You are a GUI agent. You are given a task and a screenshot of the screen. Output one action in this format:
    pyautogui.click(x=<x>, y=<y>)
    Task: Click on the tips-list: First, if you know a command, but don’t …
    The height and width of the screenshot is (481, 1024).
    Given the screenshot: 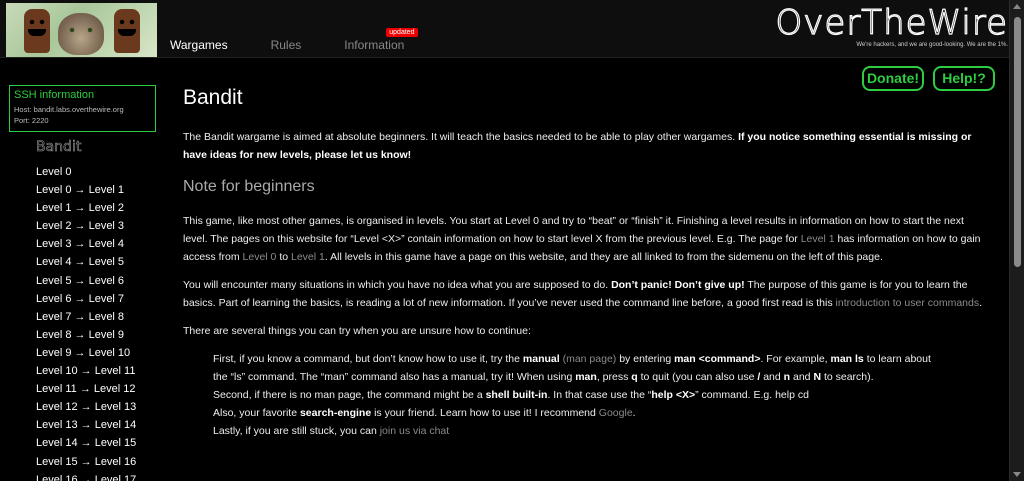 What is the action you would take?
    pyautogui.click(x=583, y=395)
    